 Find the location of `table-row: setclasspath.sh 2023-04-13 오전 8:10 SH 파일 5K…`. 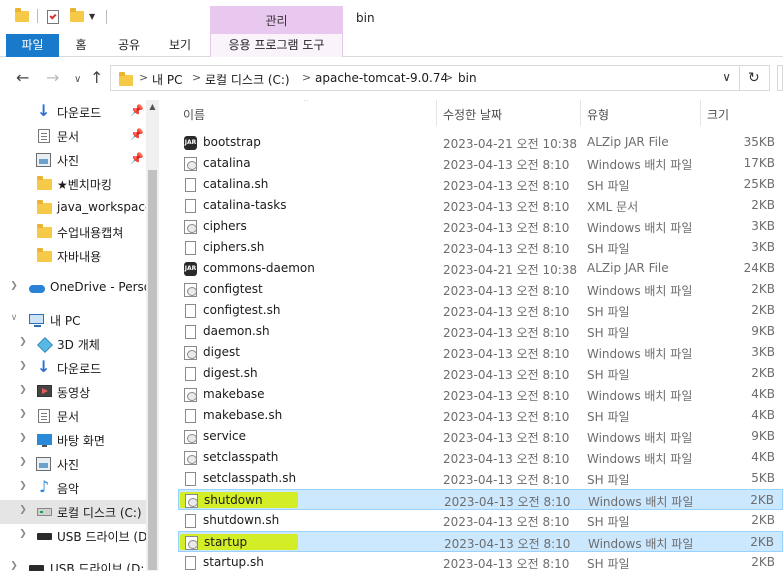

table-row: setclasspath.sh 2023-04-13 오전 8:10 SH 파일 5K… is located at coordinates (480, 478).